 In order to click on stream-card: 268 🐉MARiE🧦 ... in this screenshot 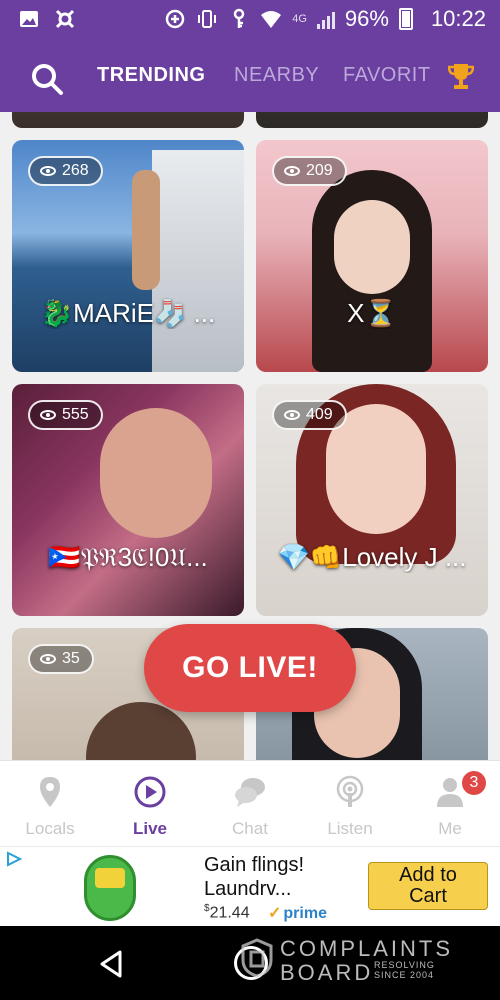, I will do `click(128, 256)`.